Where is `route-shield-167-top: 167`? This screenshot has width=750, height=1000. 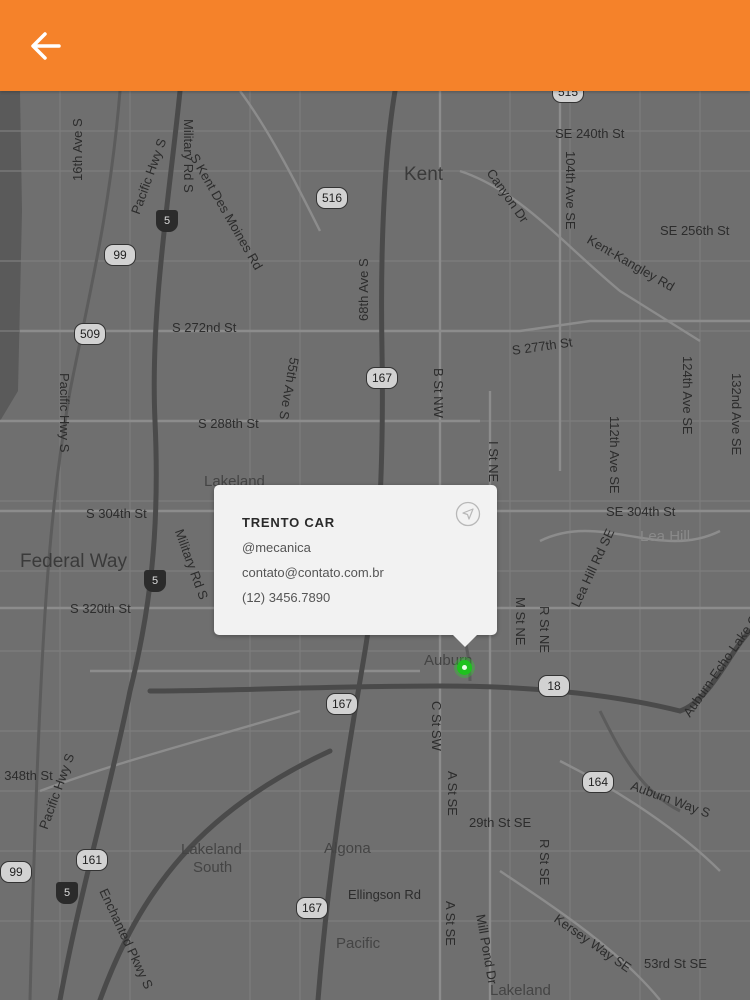
route-shield-167-top: 167 is located at coordinates (382, 378).